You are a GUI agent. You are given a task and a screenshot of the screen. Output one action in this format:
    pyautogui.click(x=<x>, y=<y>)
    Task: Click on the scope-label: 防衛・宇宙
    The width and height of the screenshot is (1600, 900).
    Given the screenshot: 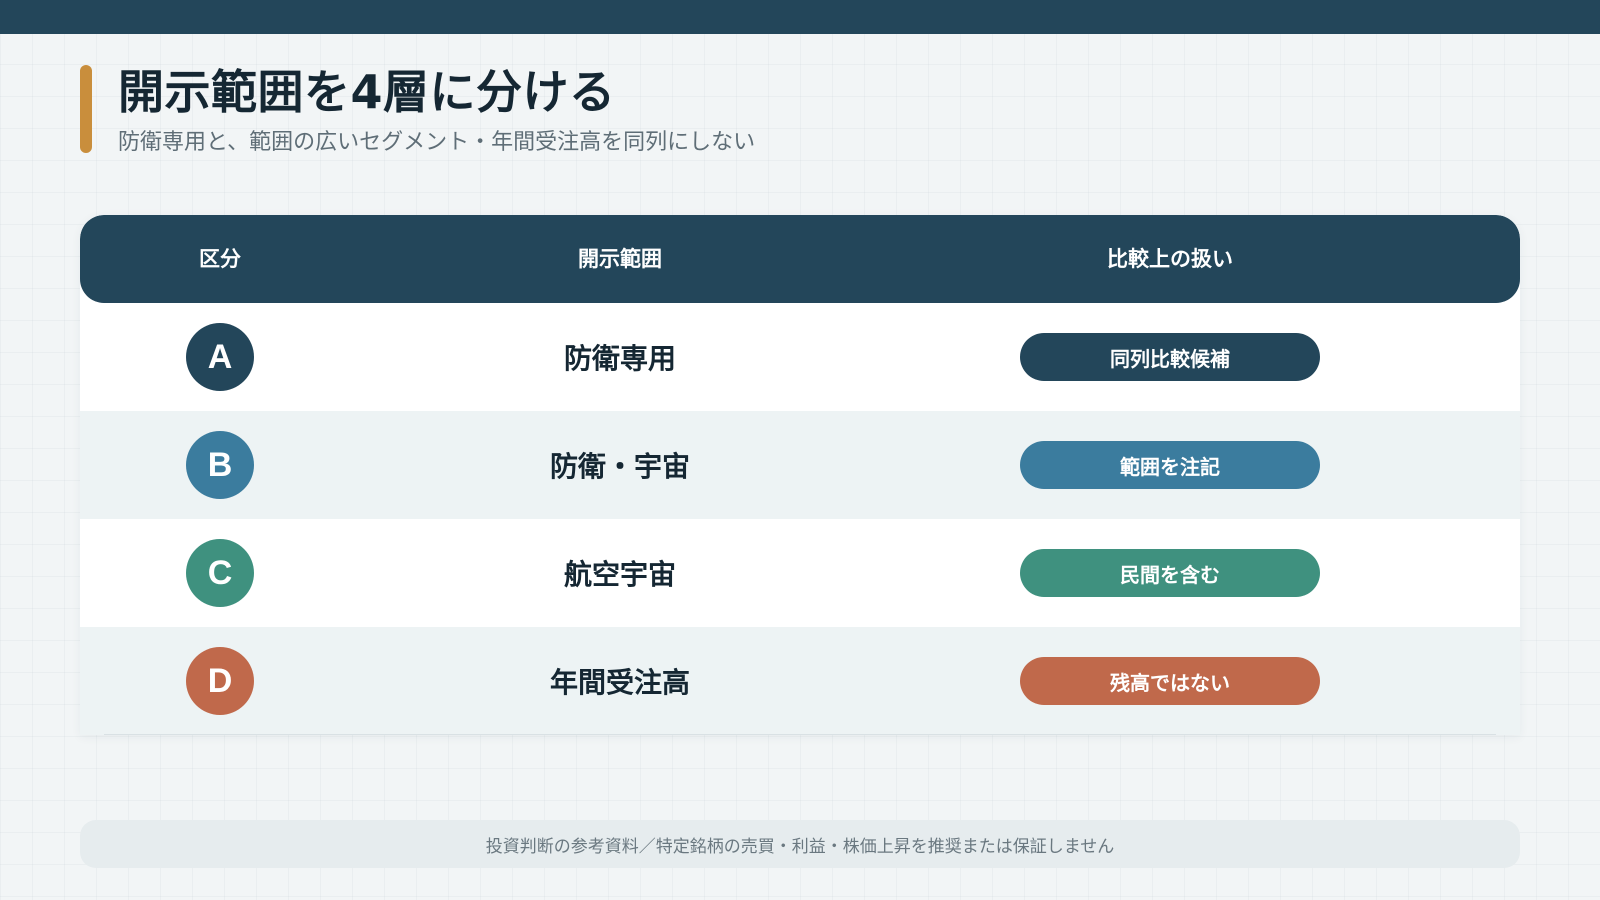 What is the action you would take?
    pyautogui.click(x=619, y=466)
    